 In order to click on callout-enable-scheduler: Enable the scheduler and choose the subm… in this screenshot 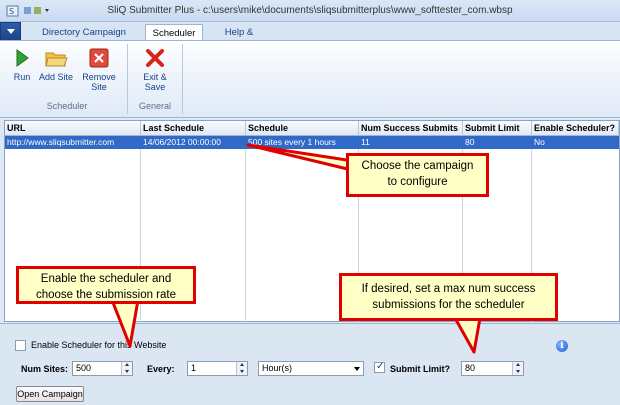, I will do `click(106, 285)`.